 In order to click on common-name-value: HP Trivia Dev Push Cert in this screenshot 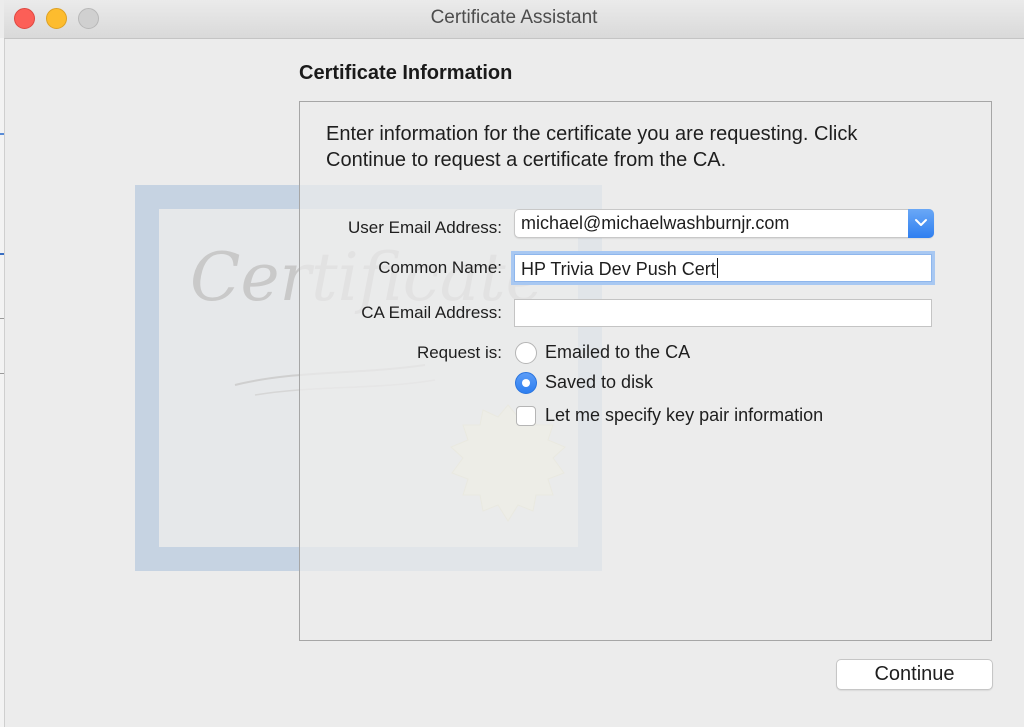, I will do `click(618, 269)`.